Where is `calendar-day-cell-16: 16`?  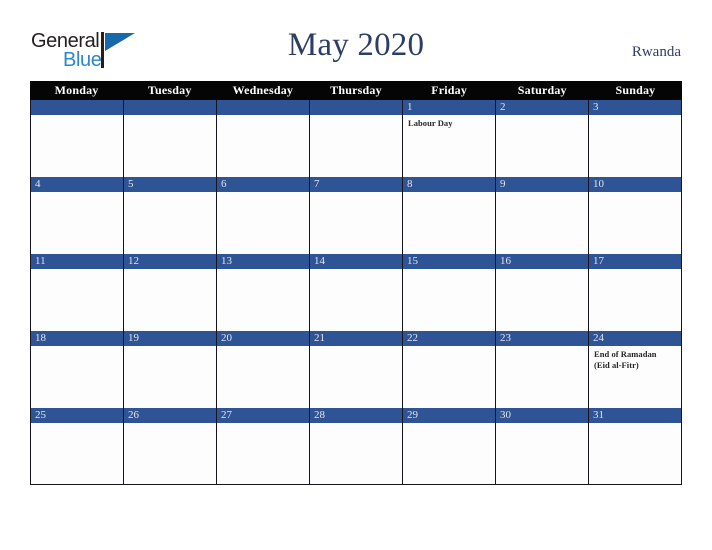
calendar-day-cell-16: 16 is located at coordinates (542, 292).